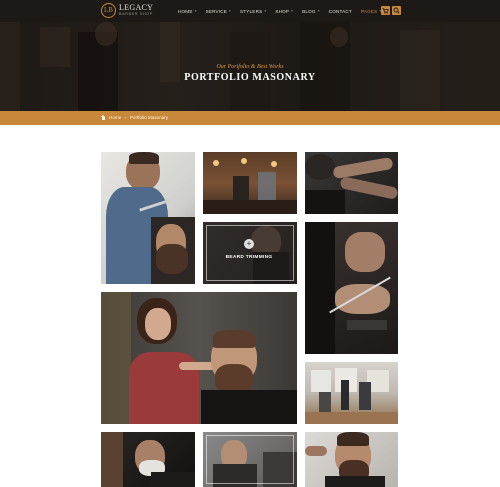  I want to click on gallery-item-caption: BEARD TRIMMING, so click(249, 257).